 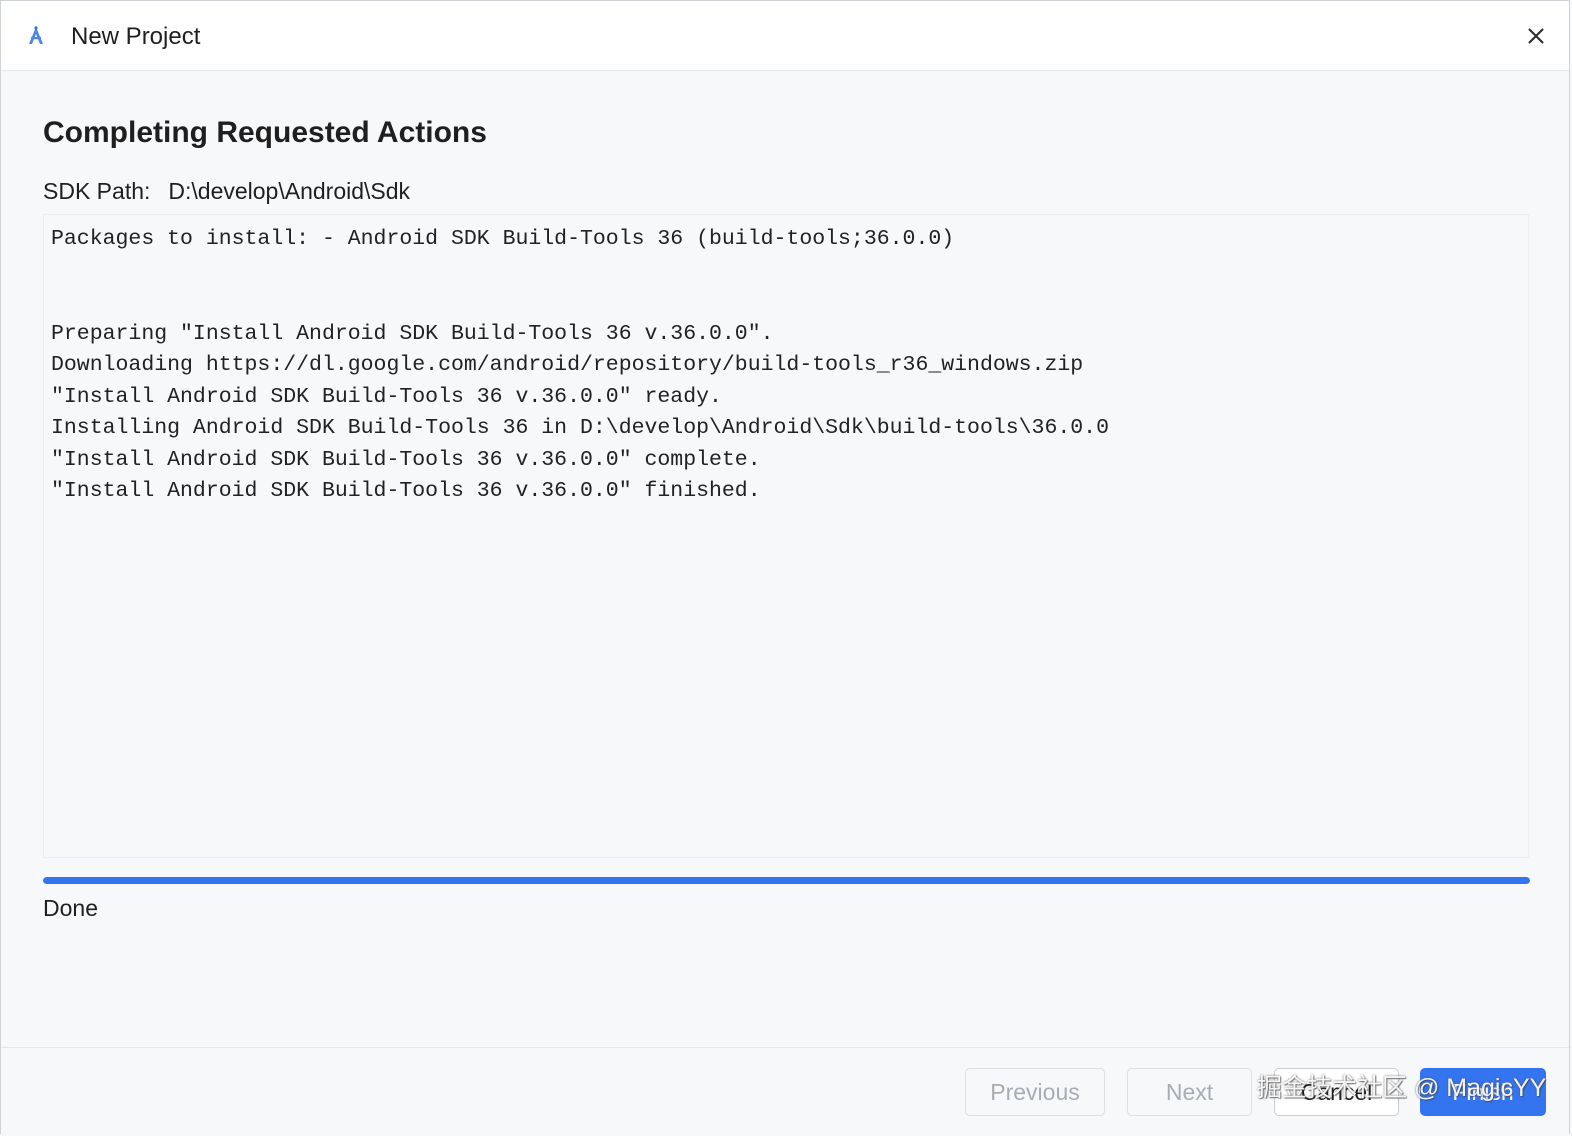 I want to click on status-text: Done, so click(x=70, y=908).